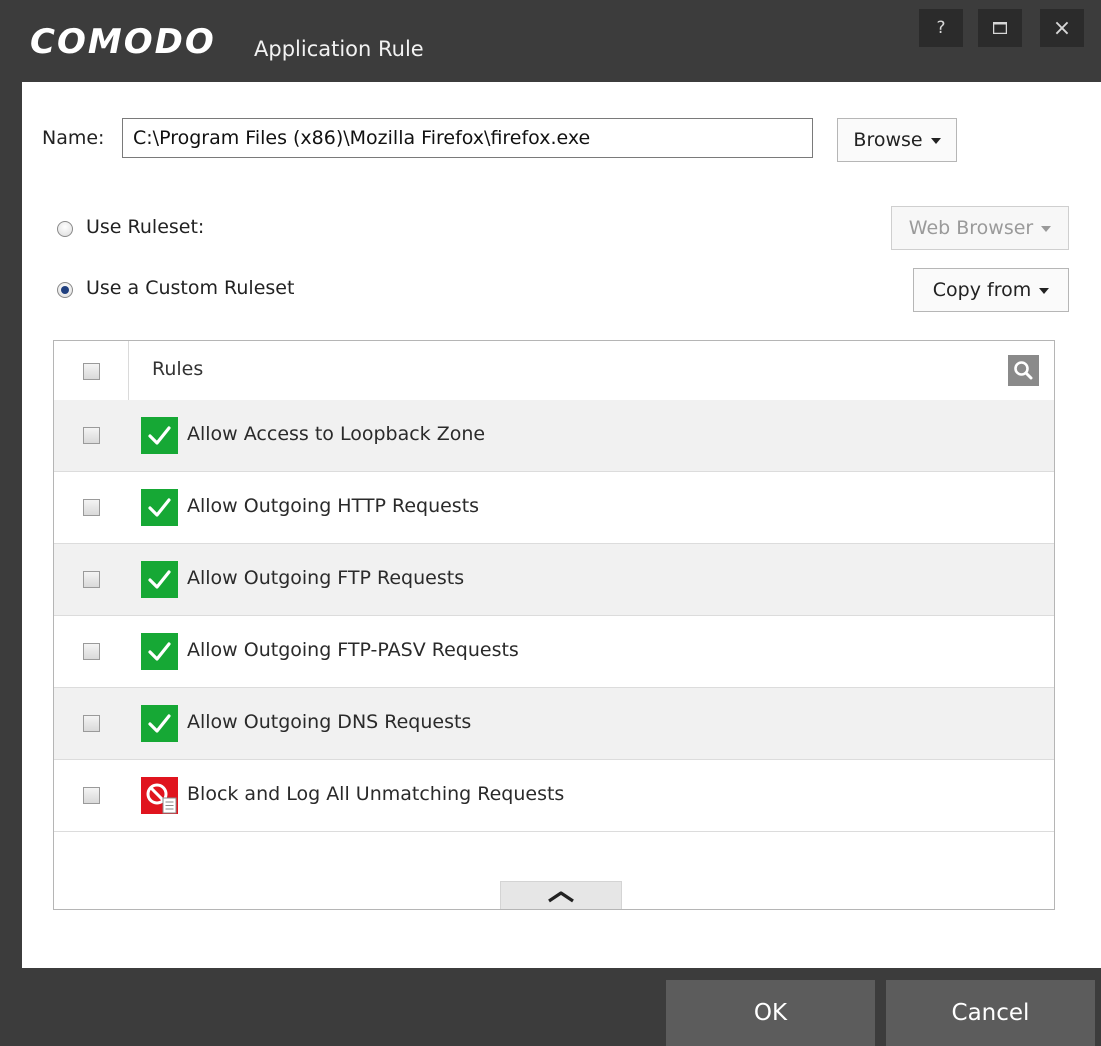  Describe the element at coordinates (353, 650) in the screenshot. I see `rule-label: Allow Outgoing FTP-PASV Requests` at that location.